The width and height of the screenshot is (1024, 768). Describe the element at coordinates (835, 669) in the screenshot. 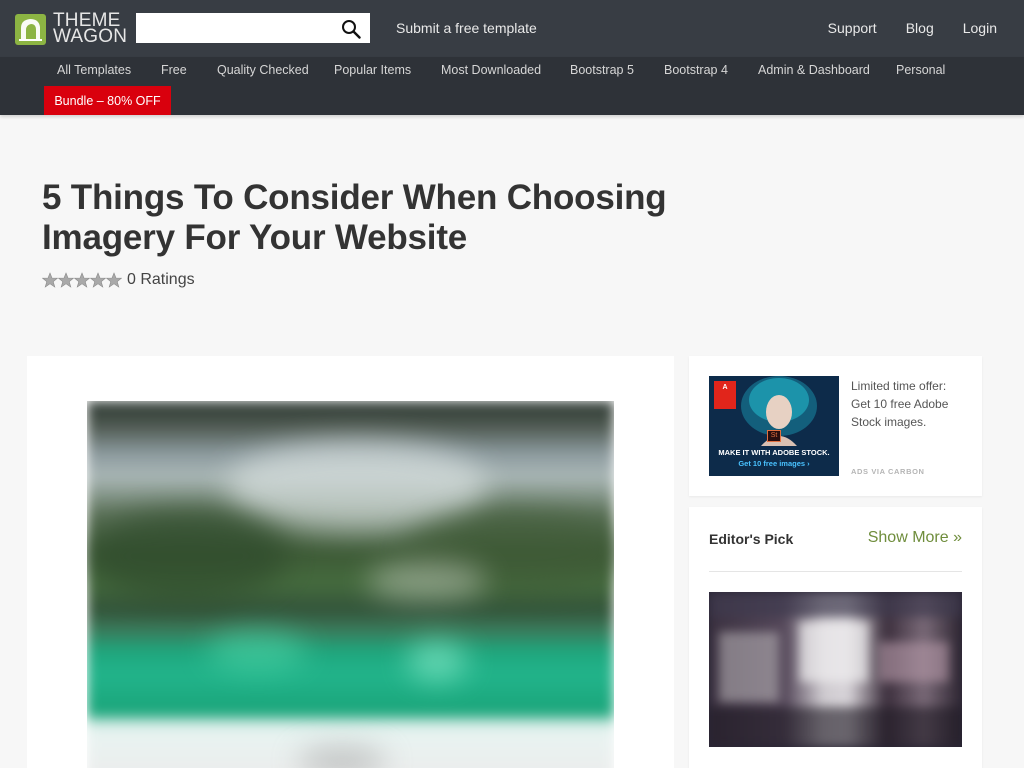

I see `editors-pick-thumbnail` at that location.